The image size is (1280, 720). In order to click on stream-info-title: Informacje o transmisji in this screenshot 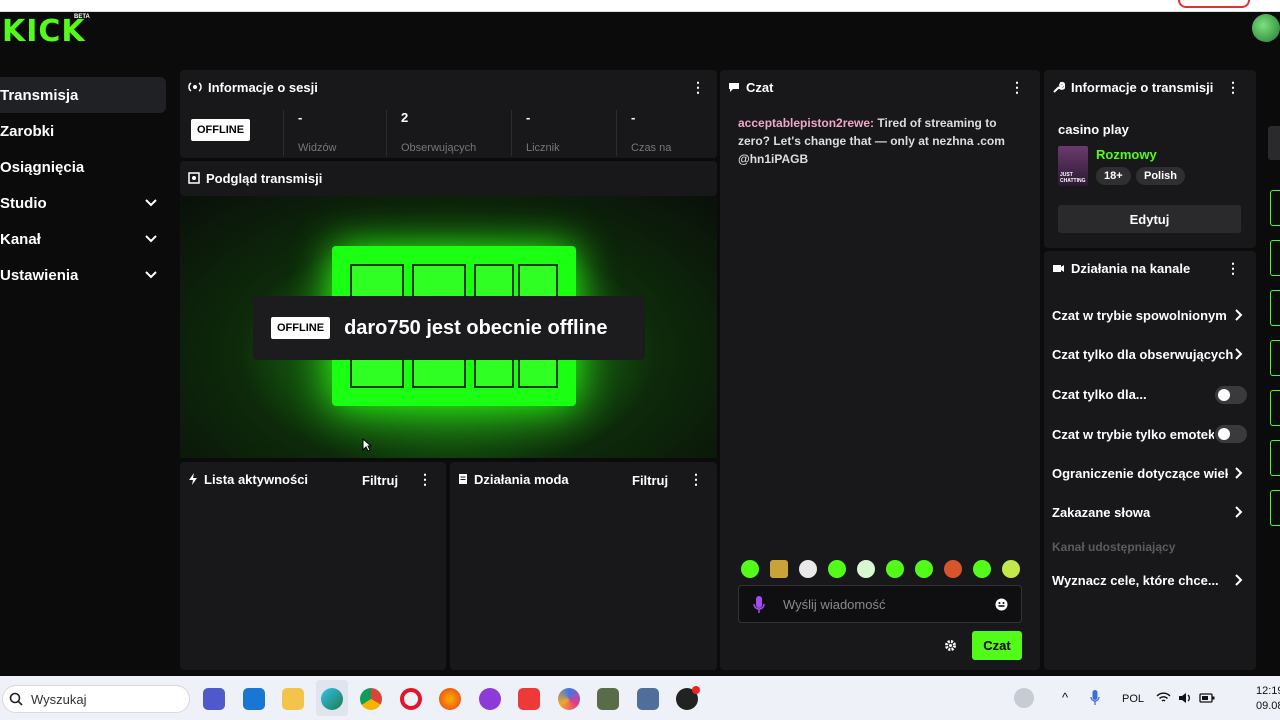, I will do `click(1142, 87)`.